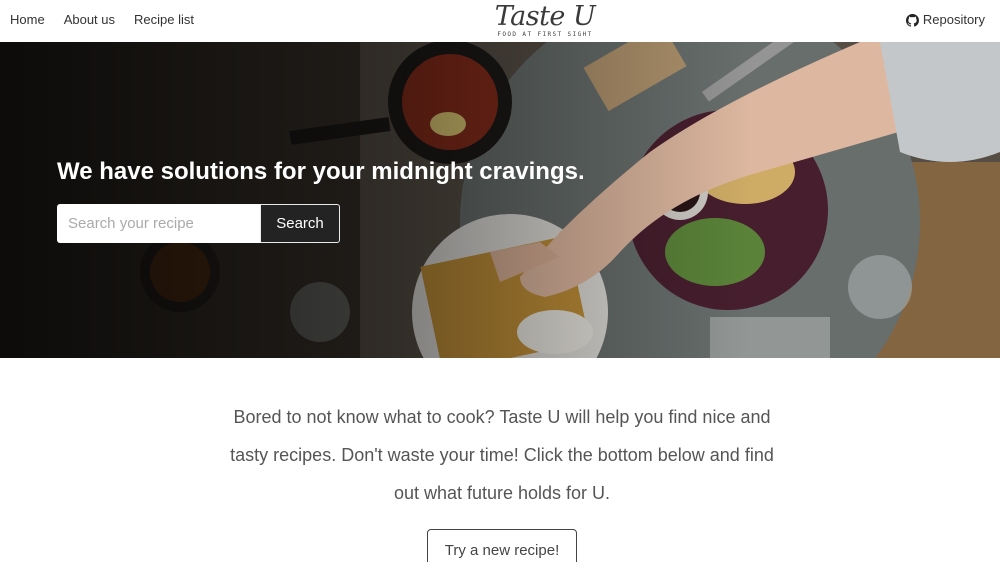 This screenshot has height=562, width=1000. Describe the element at coordinates (300, 223) in the screenshot. I see `search-button: Search` at that location.